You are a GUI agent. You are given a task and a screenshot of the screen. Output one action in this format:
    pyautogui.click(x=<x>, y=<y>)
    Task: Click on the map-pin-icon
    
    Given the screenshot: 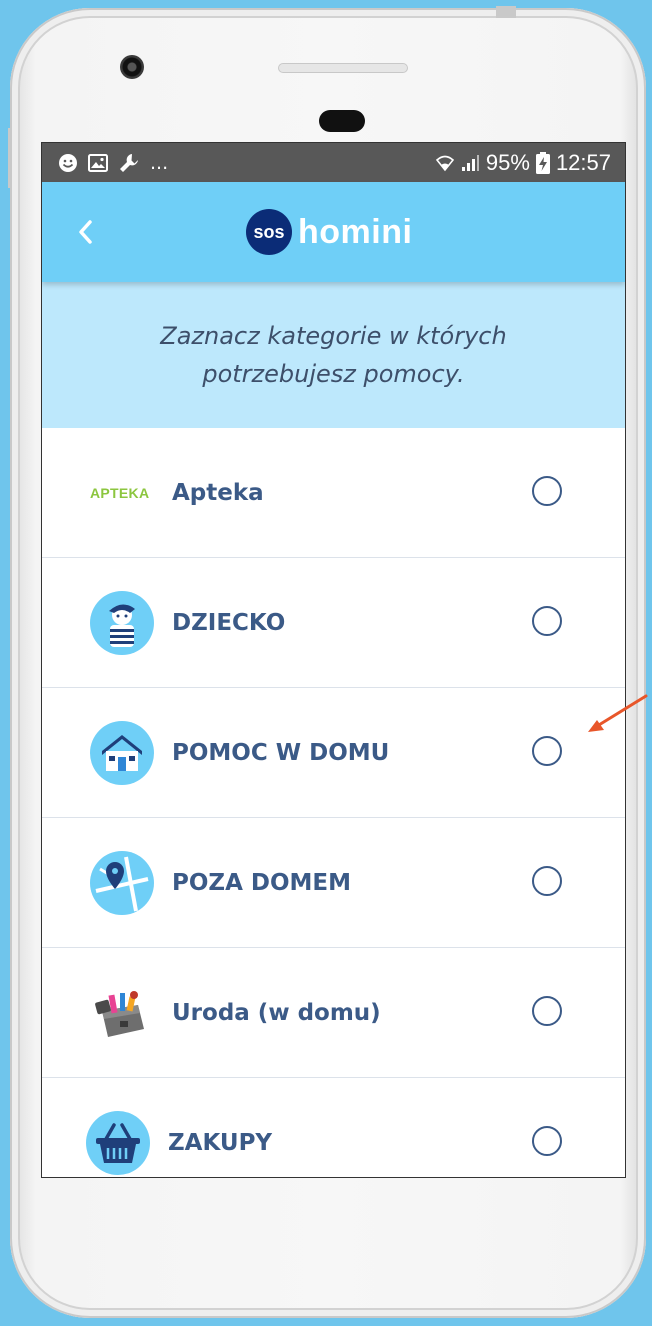 What is the action you would take?
    pyautogui.click(x=122, y=883)
    